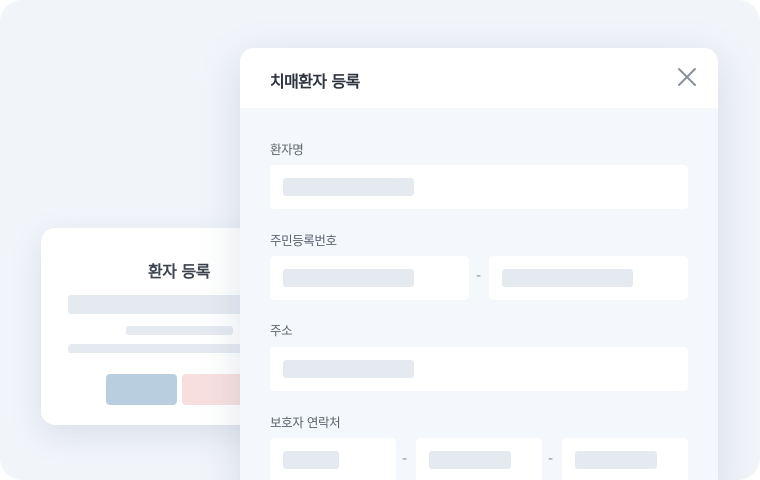 The image size is (760, 480). I want to click on guardian-phone-part3-input, so click(625, 459).